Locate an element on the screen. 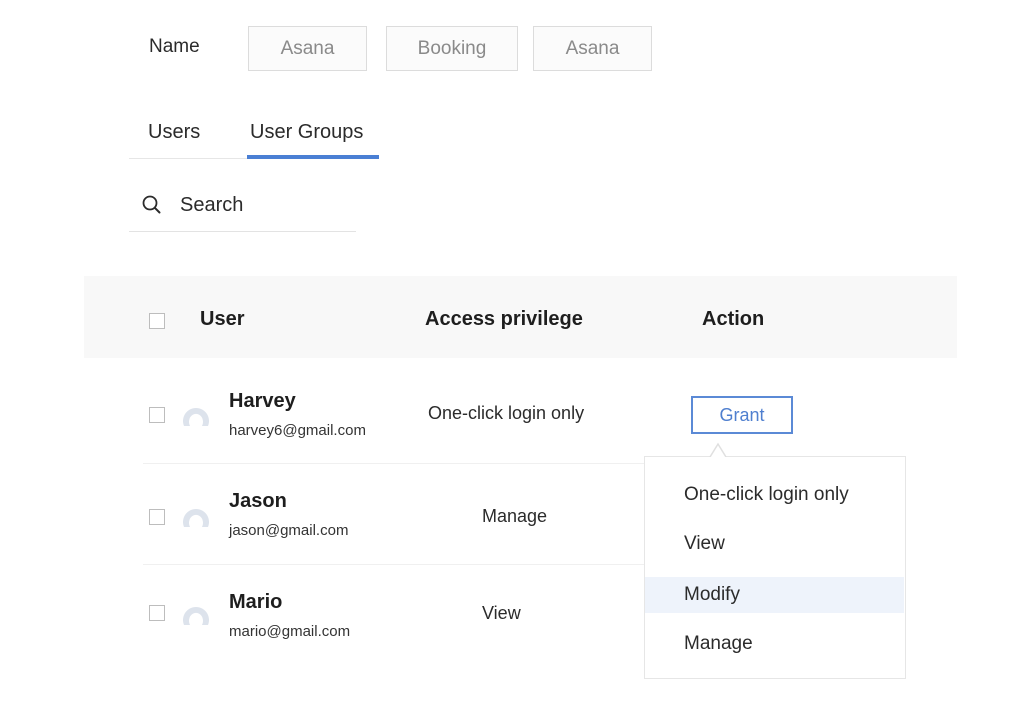 This screenshot has width=1024, height=717. name-chip-booking: Booking is located at coordinates (452, 48).